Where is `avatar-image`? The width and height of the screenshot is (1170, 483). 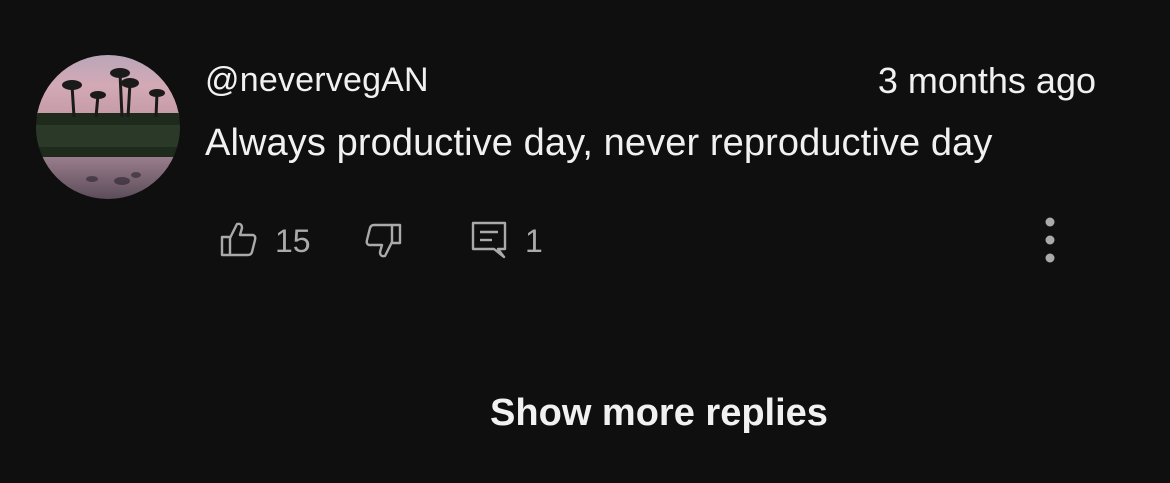 avatar-image is located at coordinates (108, 127).